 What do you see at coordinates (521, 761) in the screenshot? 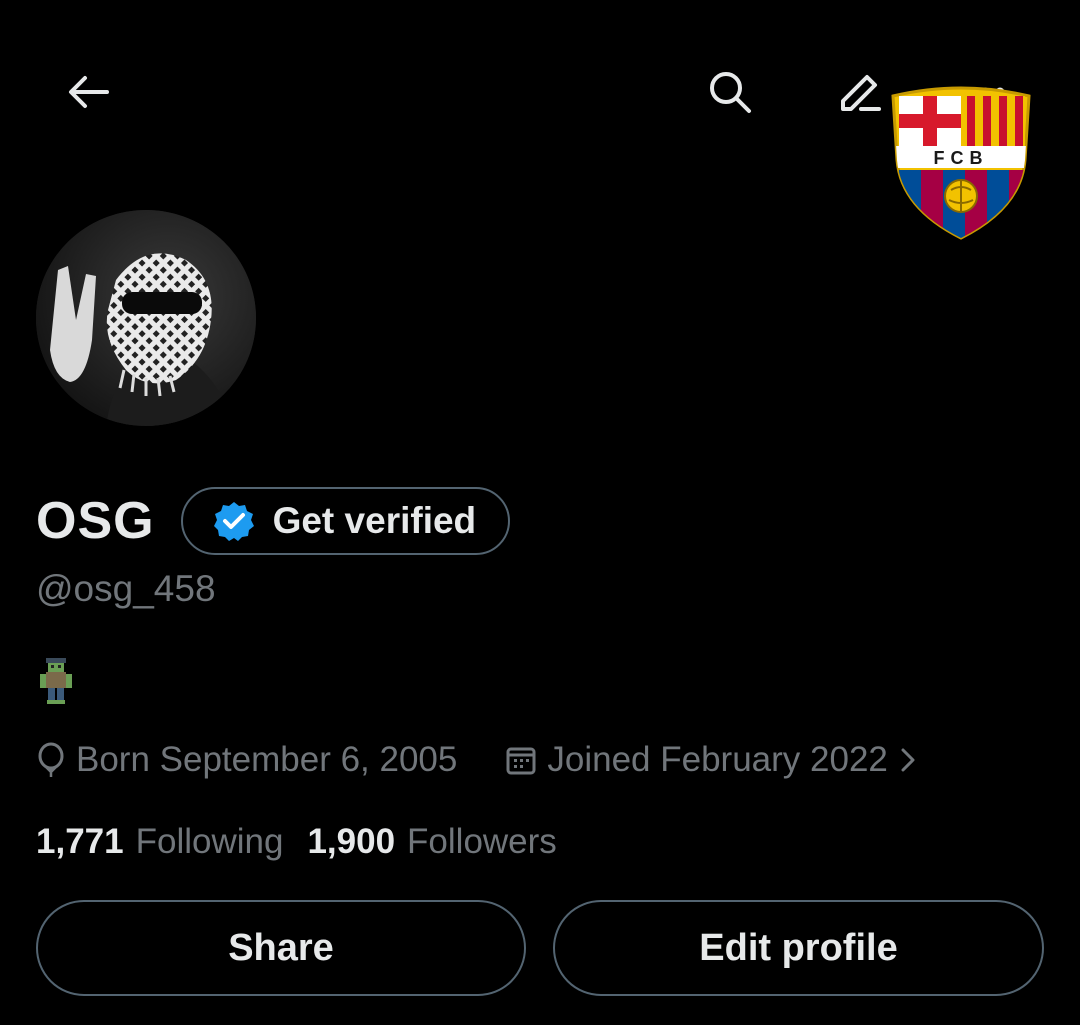
I see `calendar-icon` at bounding box center [521, 761].